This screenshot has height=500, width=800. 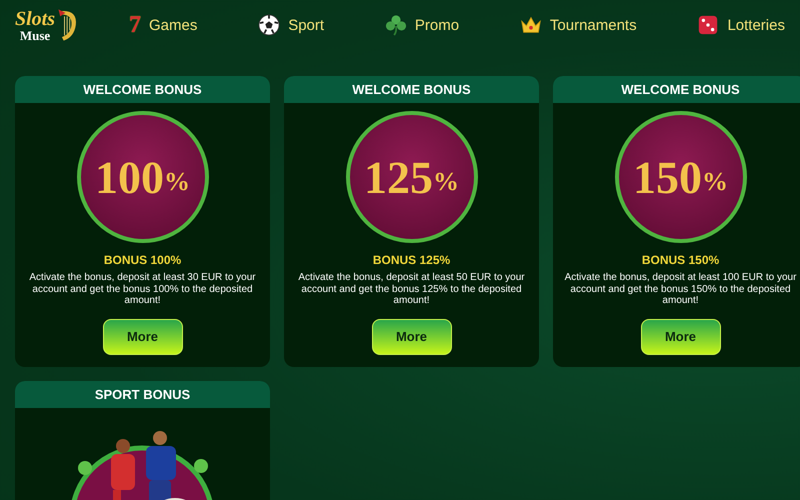 I want to click on bonus-description: Activate the bonus, deposit at least 30 EUR to your account and get the bonus 100% to the deposited amount!, so click(x=142, y=289).